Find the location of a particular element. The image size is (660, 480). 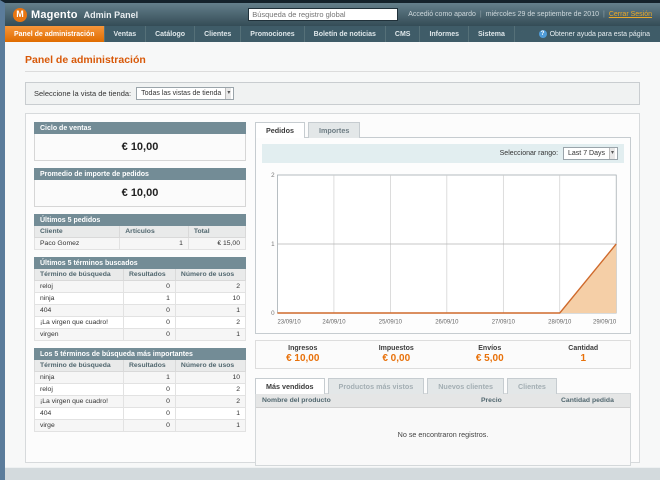

range-bar: Seleccionar rango: Last 7 Days ▾ is located at coordinates (443, 153).